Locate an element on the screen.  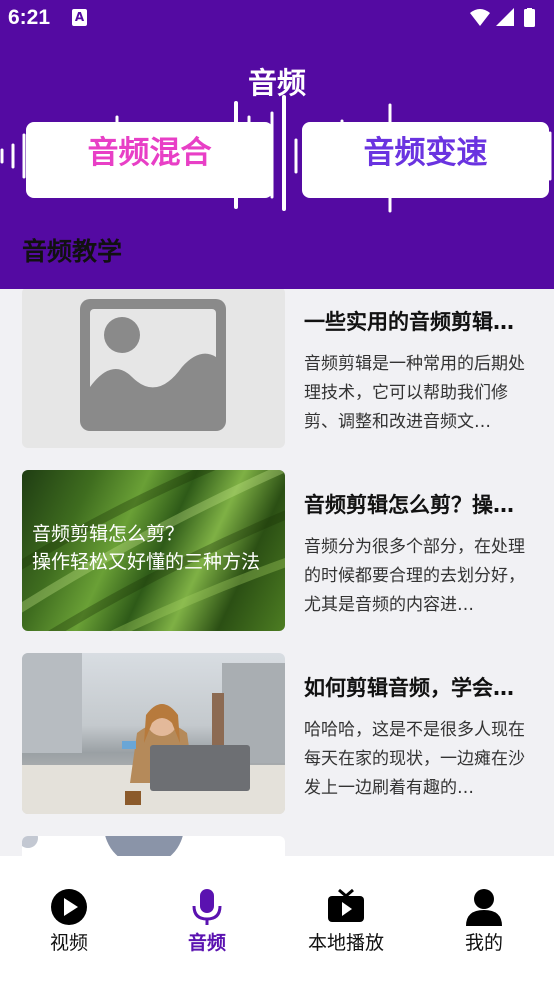
nav-item-local-play: 本地播放 is located at coordinates (346, 921).